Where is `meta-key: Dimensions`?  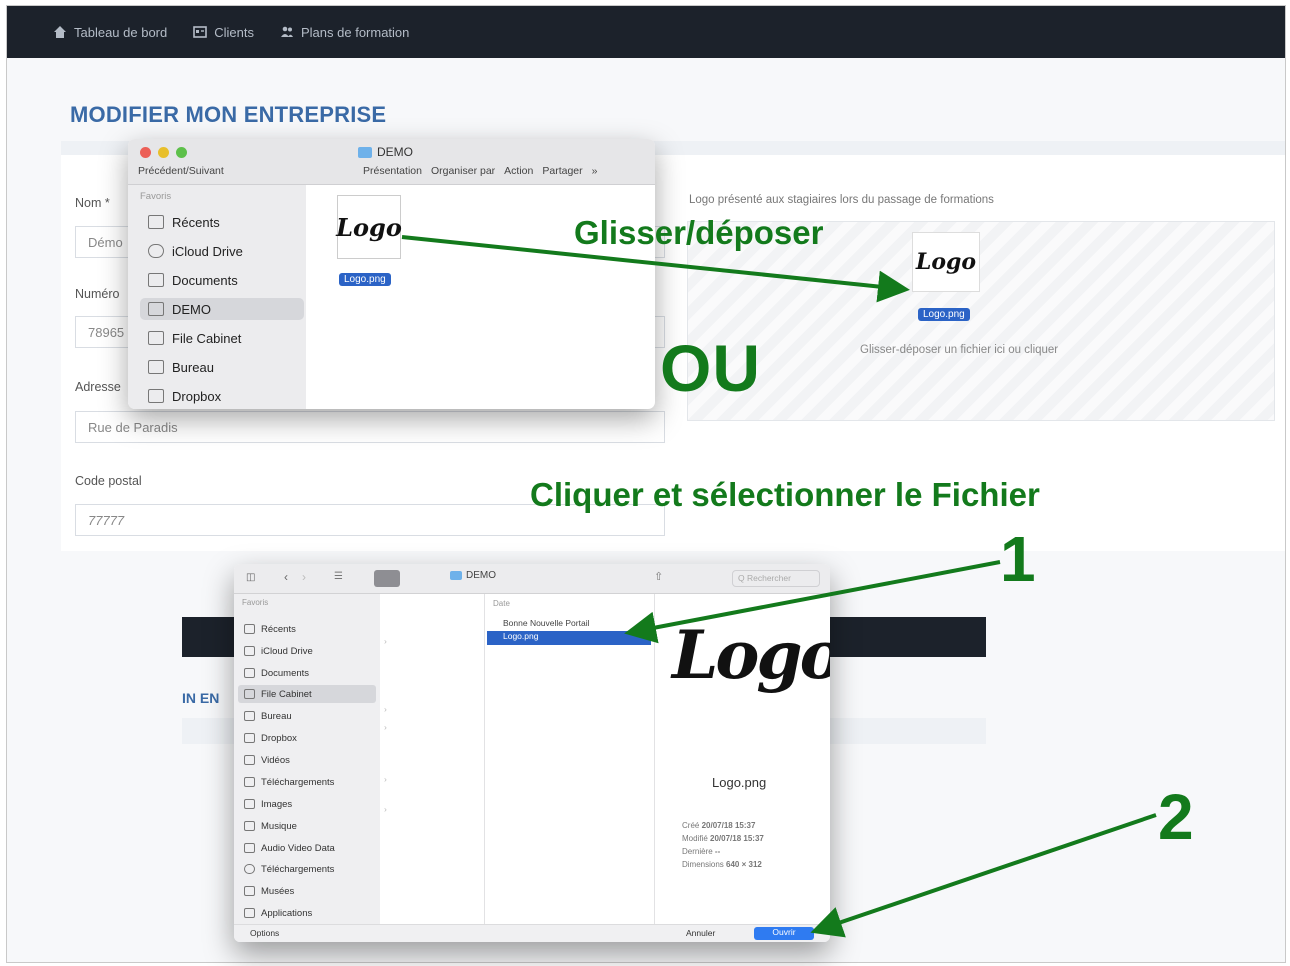
meta-key: Dimensions is located at coordinates (703, 864).